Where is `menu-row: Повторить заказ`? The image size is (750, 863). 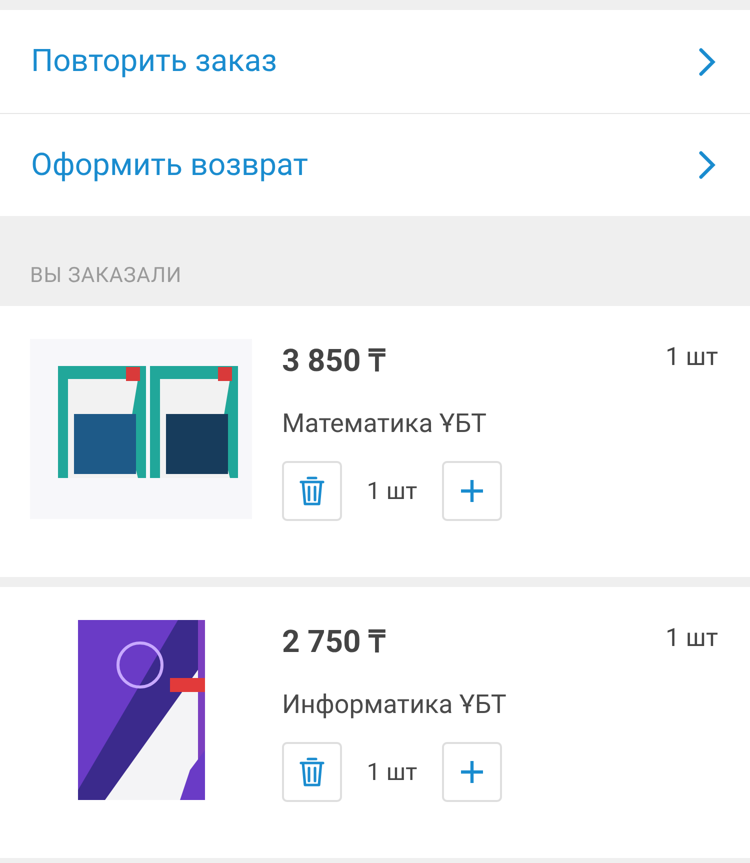 menu-row: Повторить заказ is located at coordinates (375, 61).